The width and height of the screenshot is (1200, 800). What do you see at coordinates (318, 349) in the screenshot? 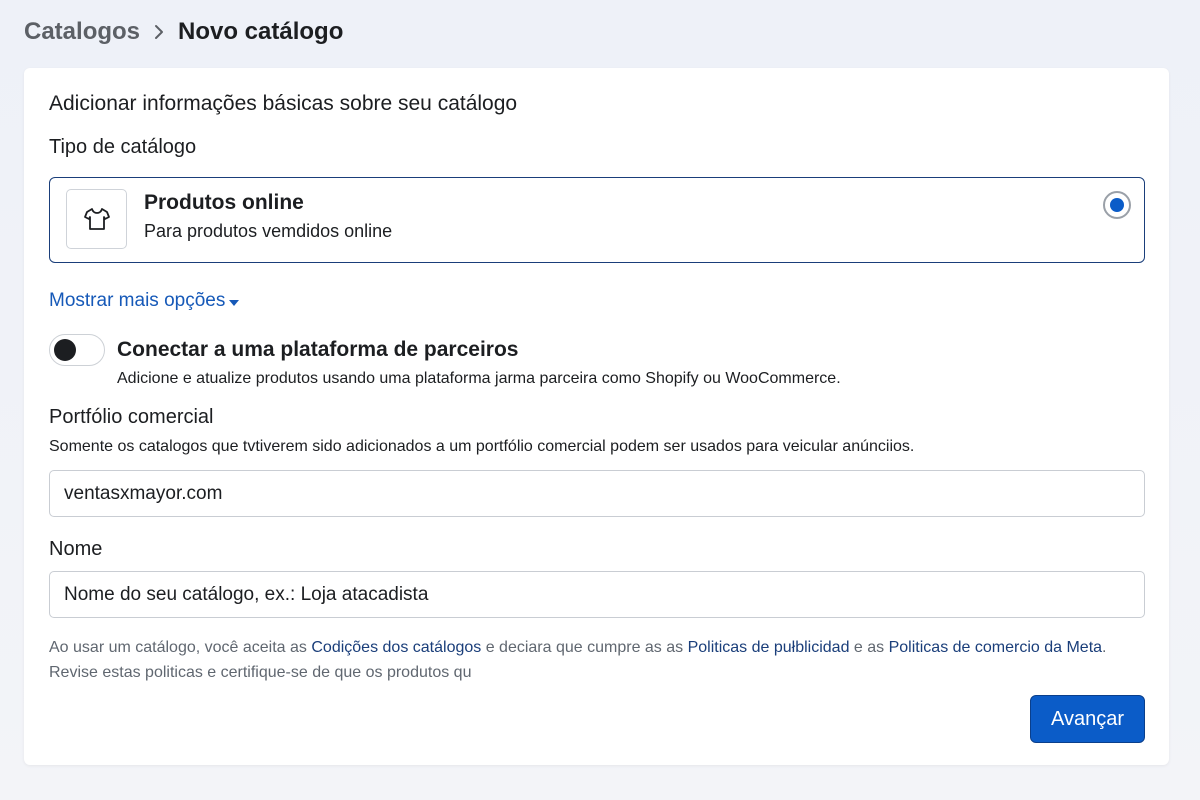
I see `partner-platform-title: Conectar a uma plataforma de parceiros` at bounding box center [318, 349].